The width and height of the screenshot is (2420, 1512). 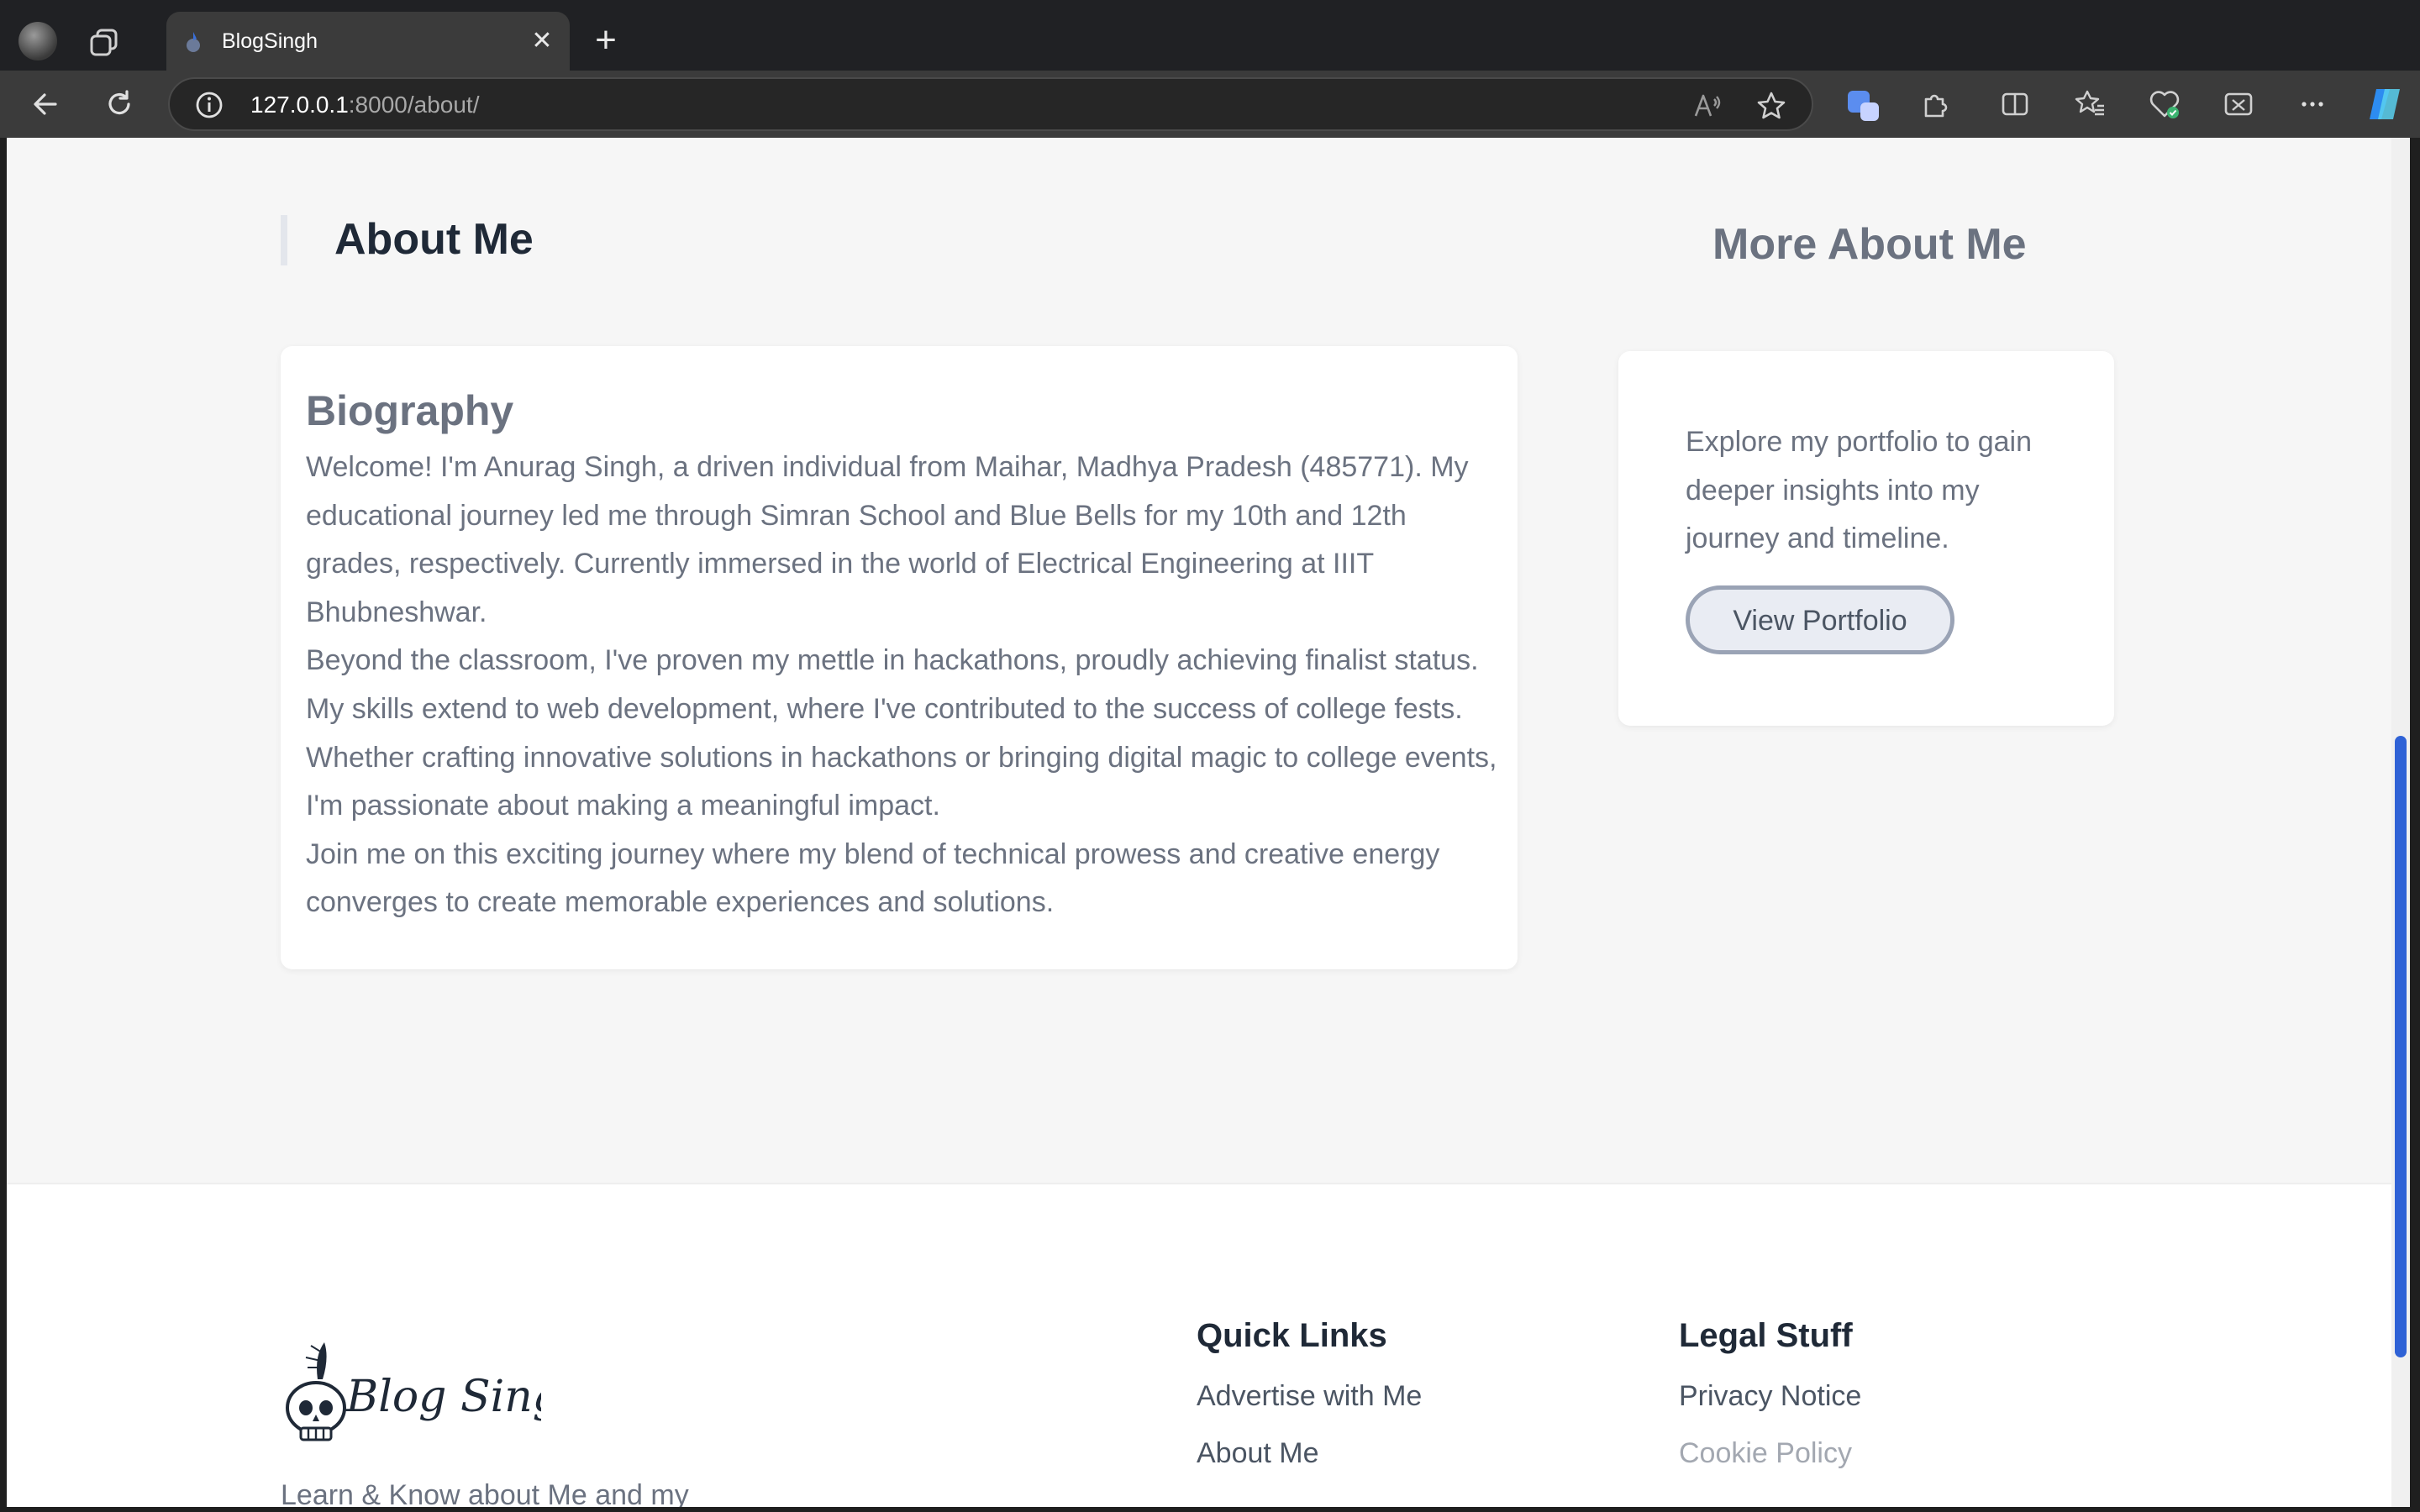 What do you see at coordinates (1820, 619) in the screenshot?
I see `view-portfolio-button: View Portfolio` at bounding box center [1820, 619].